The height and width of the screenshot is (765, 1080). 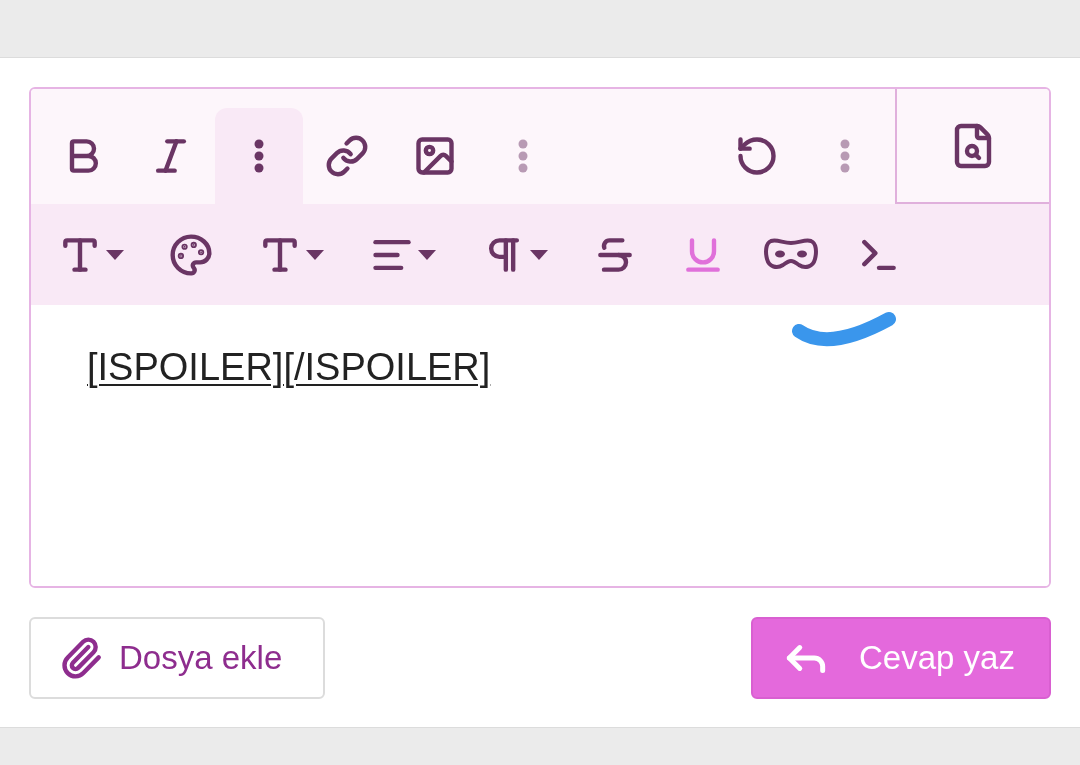 I want to click on editor-text: [ISPOILER][/ISPOILER], so click(x=540, y=367).